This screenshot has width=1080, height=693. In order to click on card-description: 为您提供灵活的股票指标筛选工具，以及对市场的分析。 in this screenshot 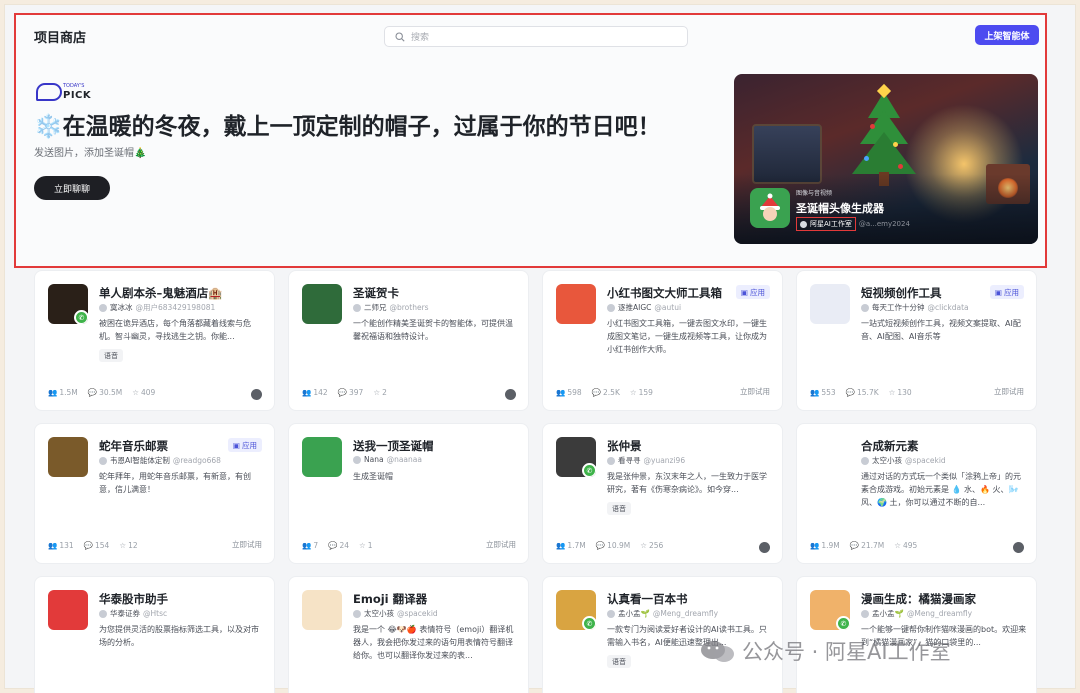, I will do `click(179, 636)`.